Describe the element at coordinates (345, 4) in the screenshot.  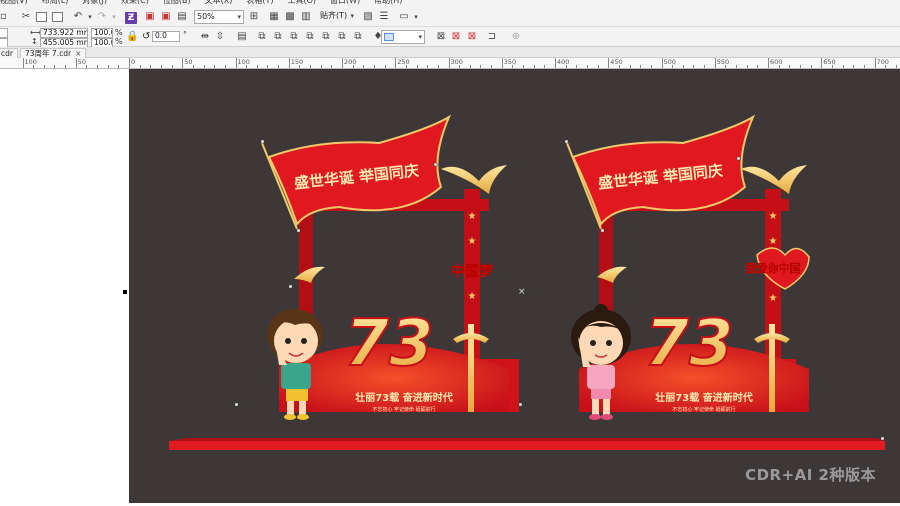
I see `menu-item-8: 窗口(W)` at that location.